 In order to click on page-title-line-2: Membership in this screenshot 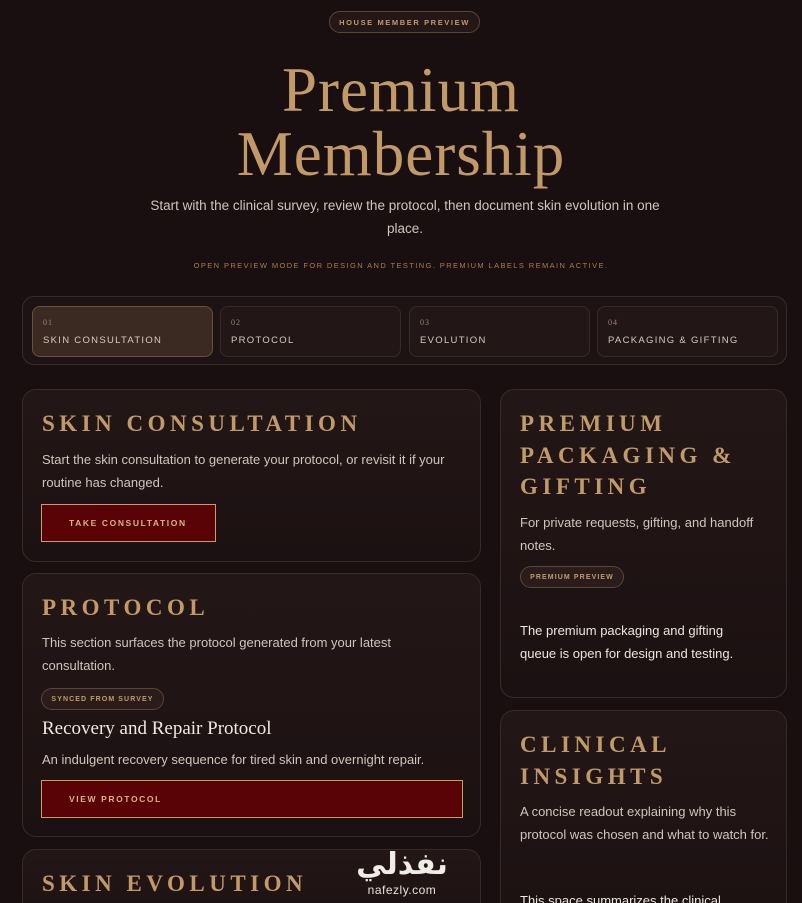, I will do `click(401, 154)`.